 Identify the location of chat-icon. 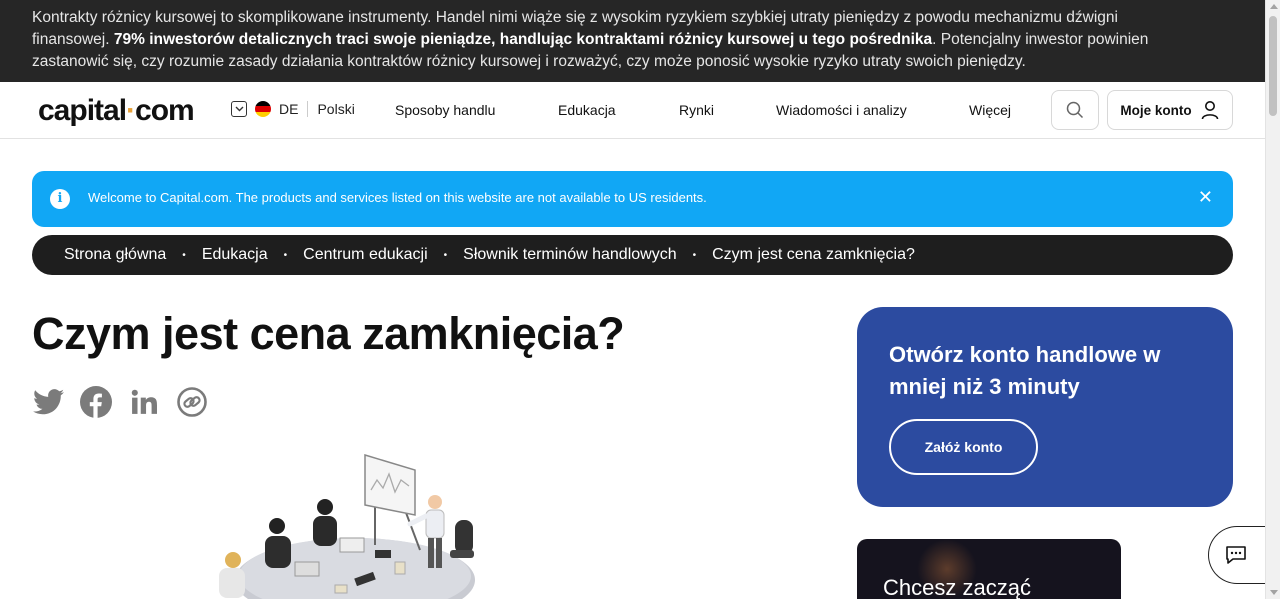
(1236, 555).